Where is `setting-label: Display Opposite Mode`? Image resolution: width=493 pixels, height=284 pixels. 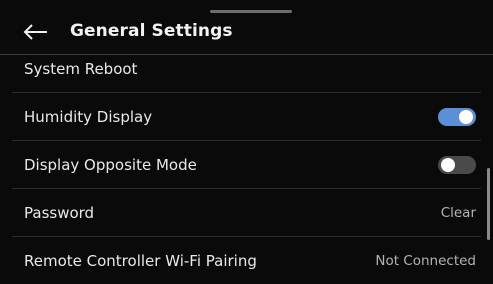 setting-label: Display Opposite Mode is located at coordinates (110, 165).